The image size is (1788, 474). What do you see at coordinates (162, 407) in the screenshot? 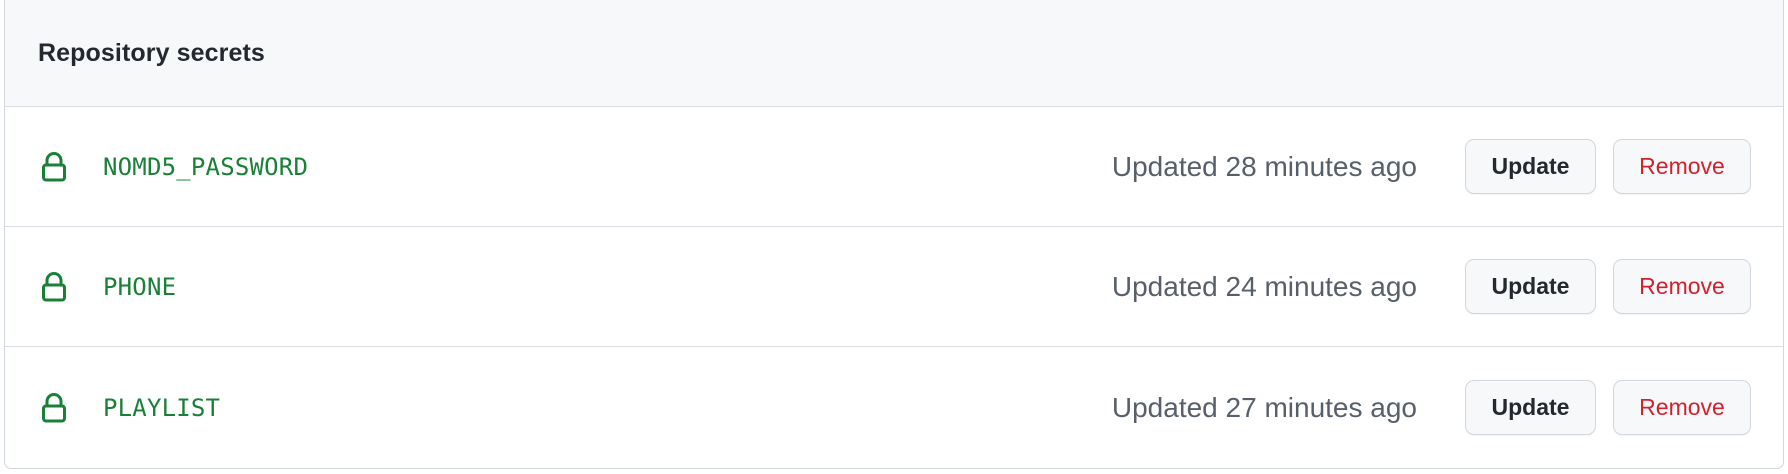
I see `secret-name: PLAYLIST` at bounding box center [162, 407].